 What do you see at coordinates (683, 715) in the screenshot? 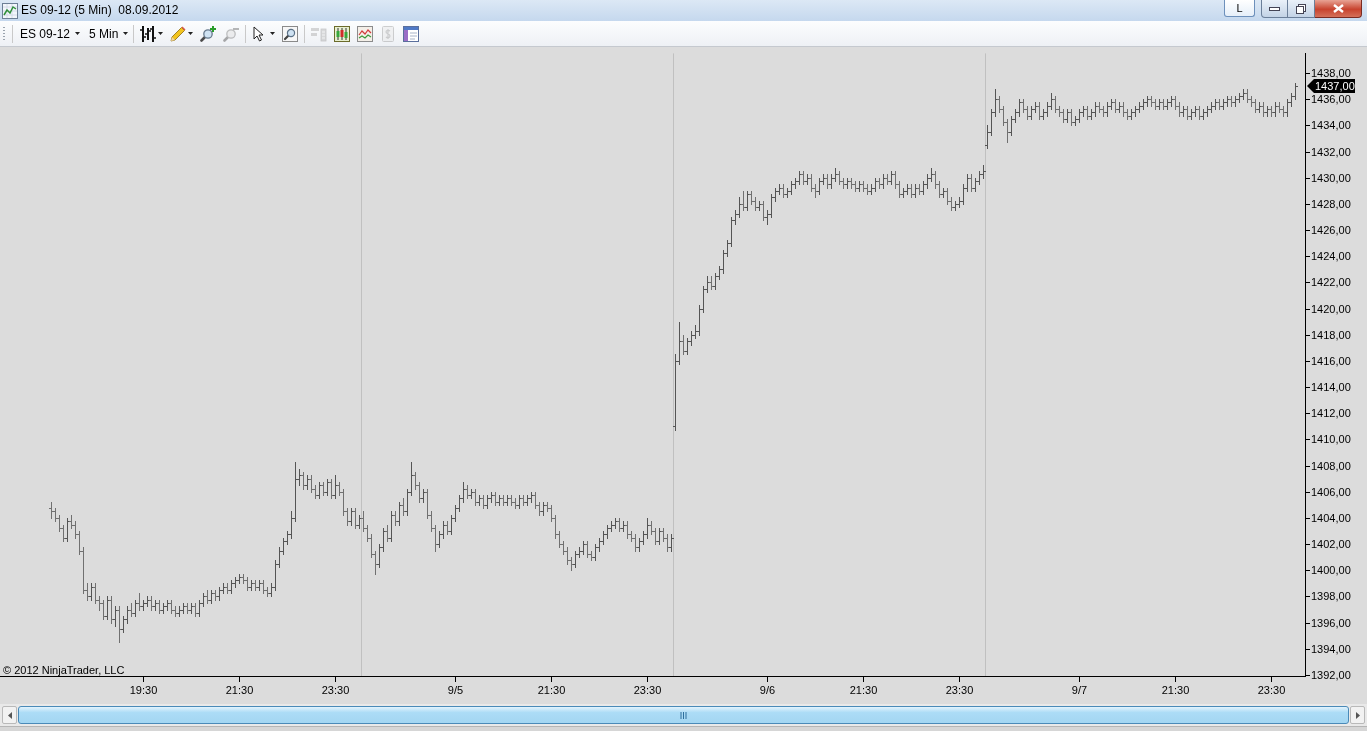
I see `scrollbar-thumb` at bounding box center [683, 715].